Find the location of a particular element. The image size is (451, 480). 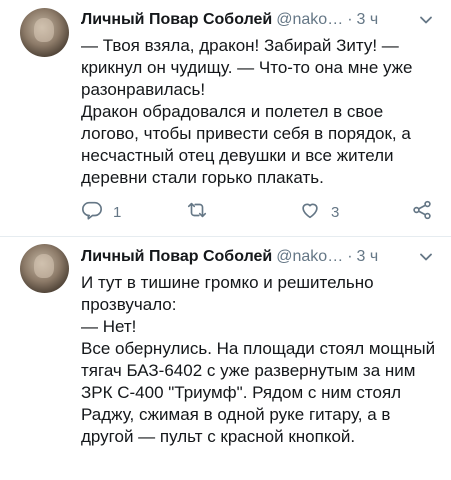

reply-count: 1 is located at coordinates (117, 212).